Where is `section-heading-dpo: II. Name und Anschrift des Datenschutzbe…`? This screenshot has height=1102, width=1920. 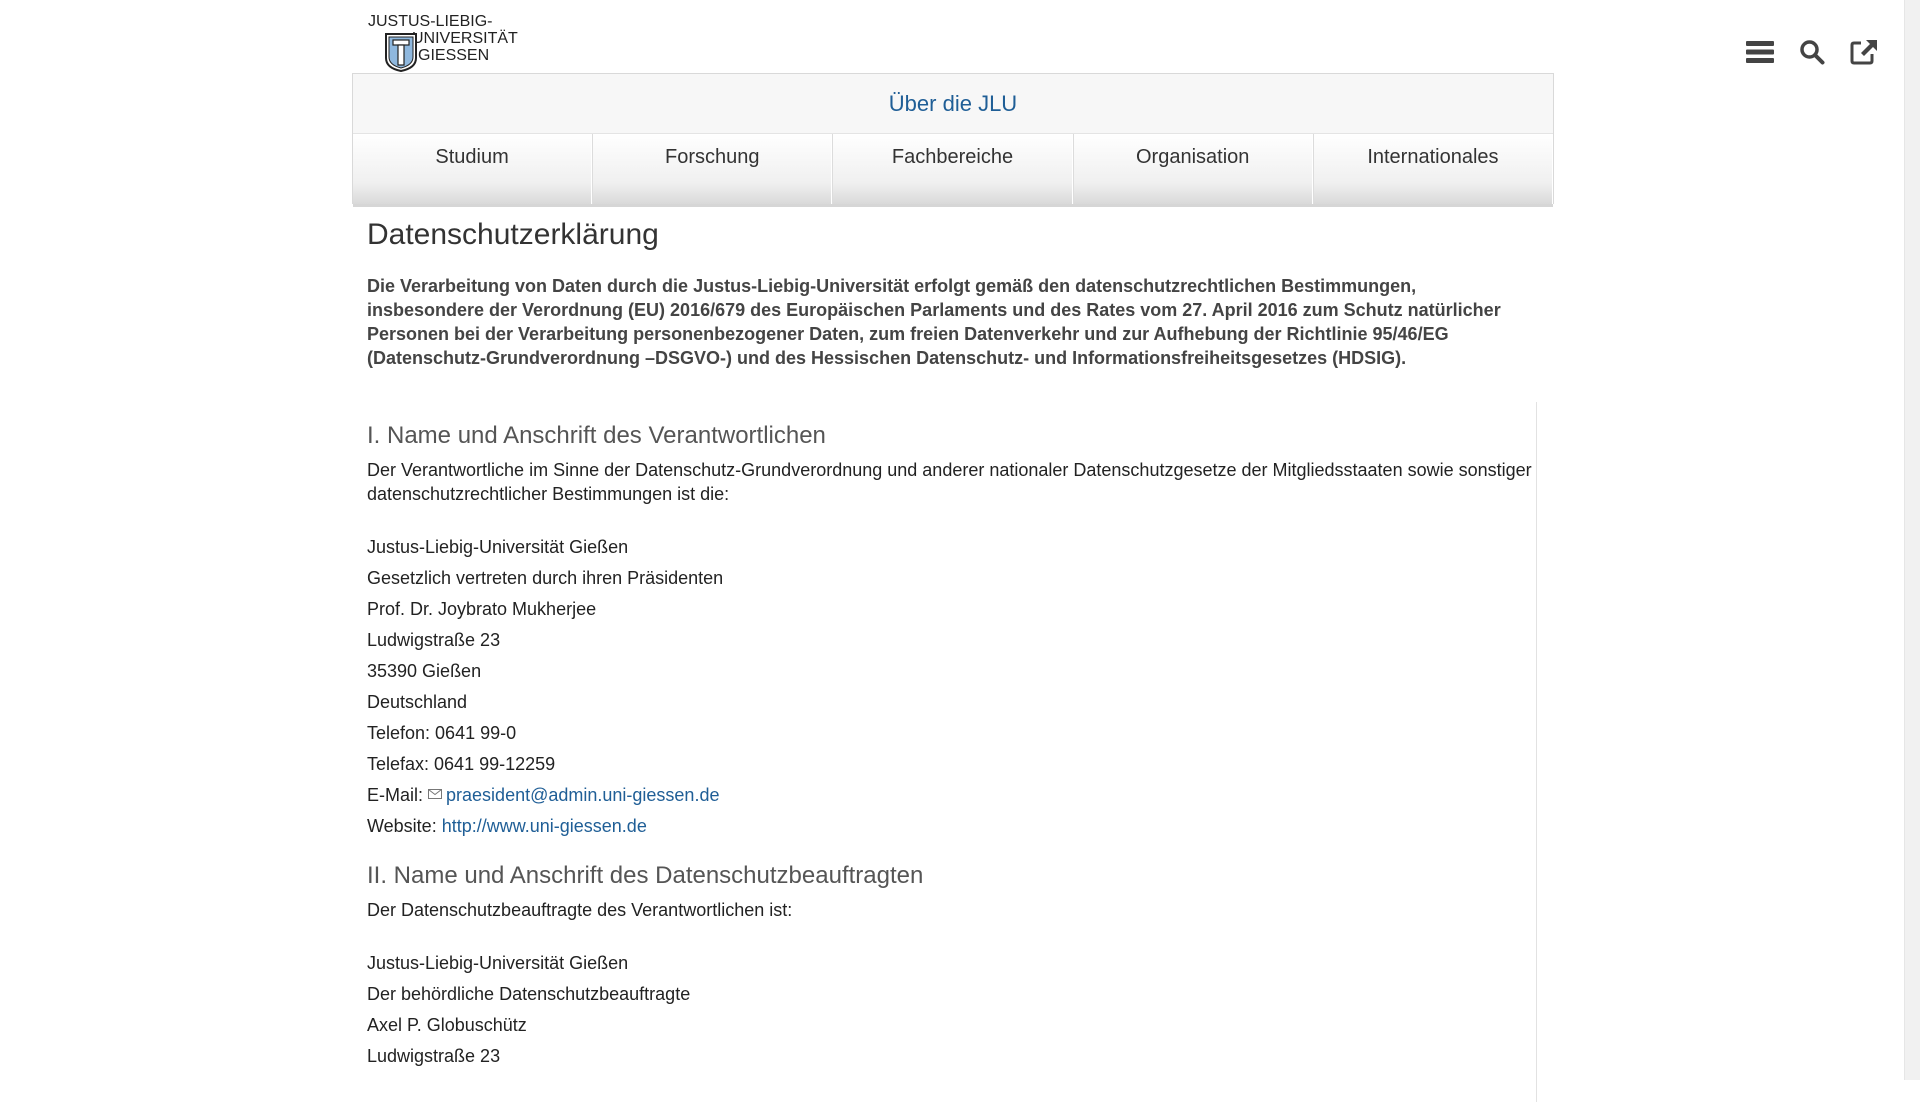
section-heading-dpo: II. Name und Anschrift des Datenschutzbe… is located at coordinates (645, 875).